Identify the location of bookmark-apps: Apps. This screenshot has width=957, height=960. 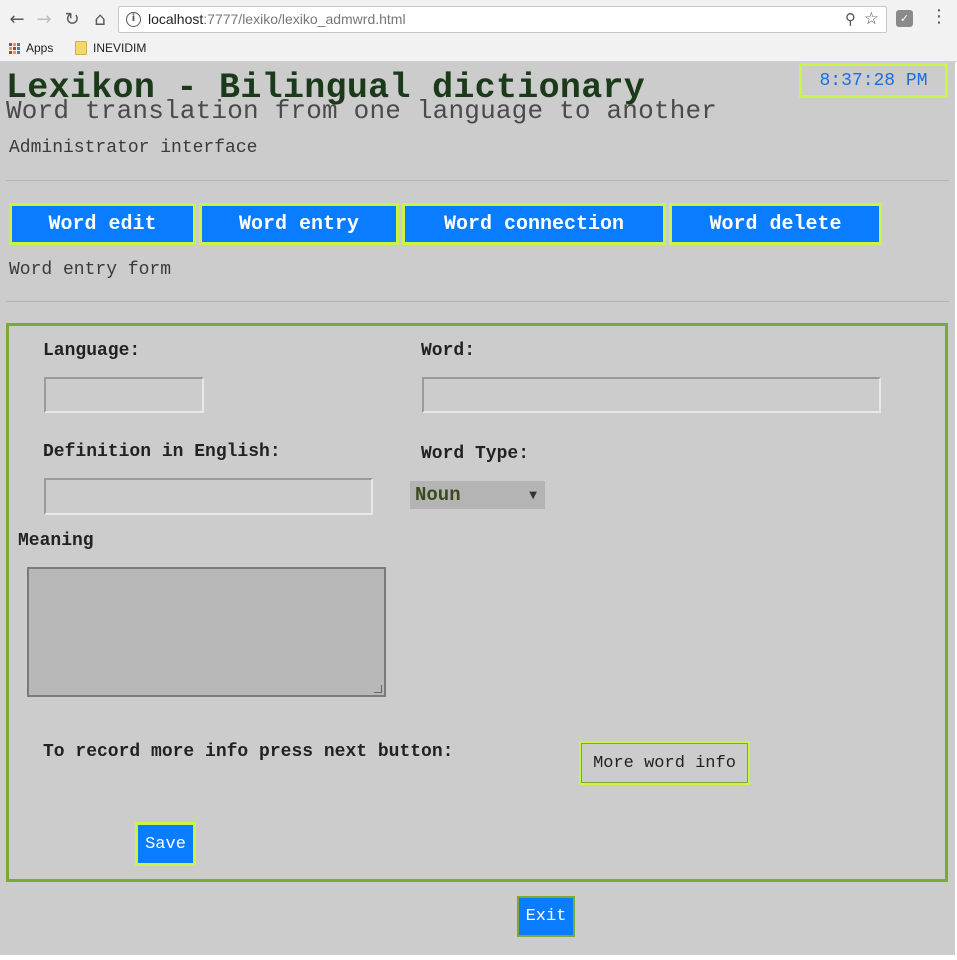
(31, 48).